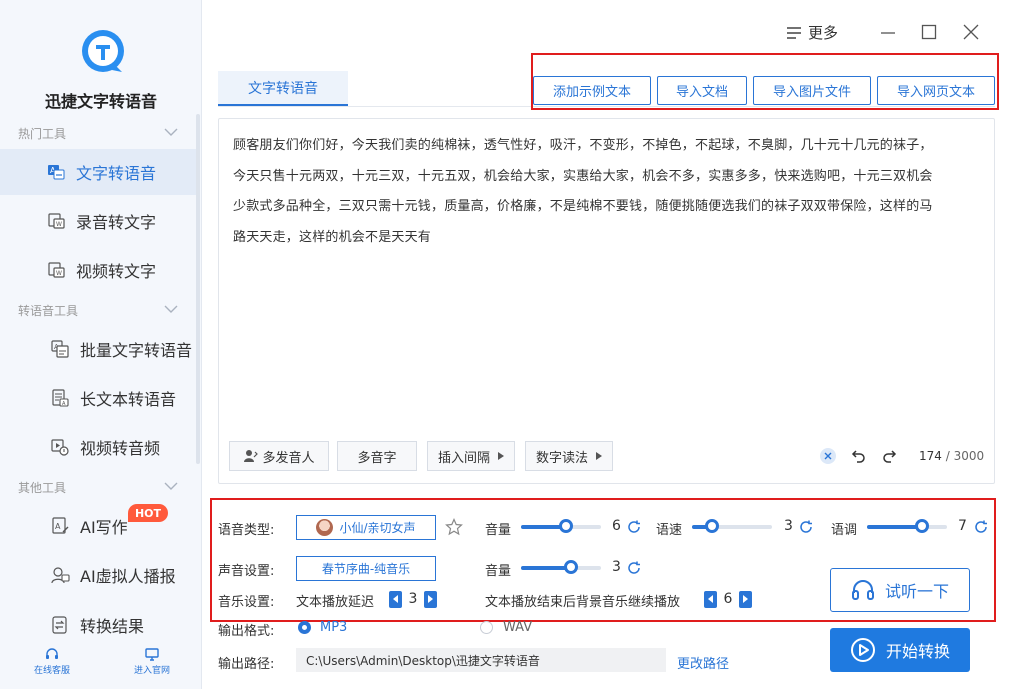 This screenshot has height=689, width=1009. What do you see at coordinates (333, 627) in the screenshot?
I see `format-mp3-label: MP3` at bounding box center [333, 627].